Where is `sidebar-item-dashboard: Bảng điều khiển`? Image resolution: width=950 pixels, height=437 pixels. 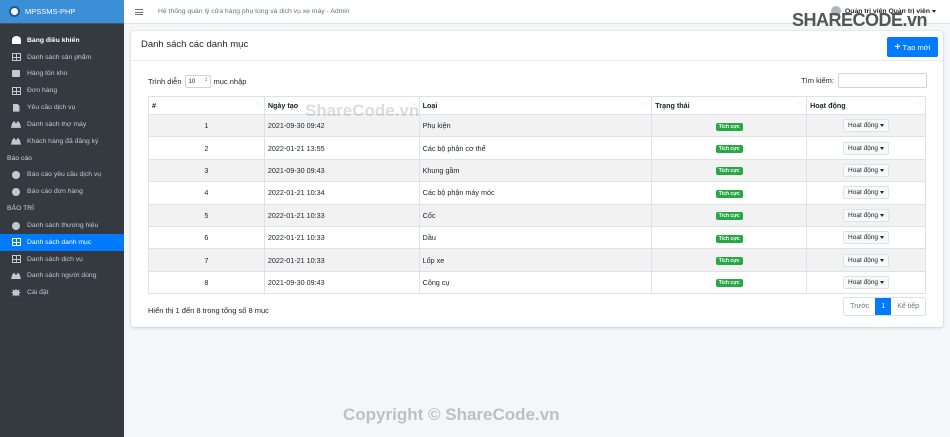
sidebar-item-dashboard: Bảng điều khiển is located at coordinates (62, 40).